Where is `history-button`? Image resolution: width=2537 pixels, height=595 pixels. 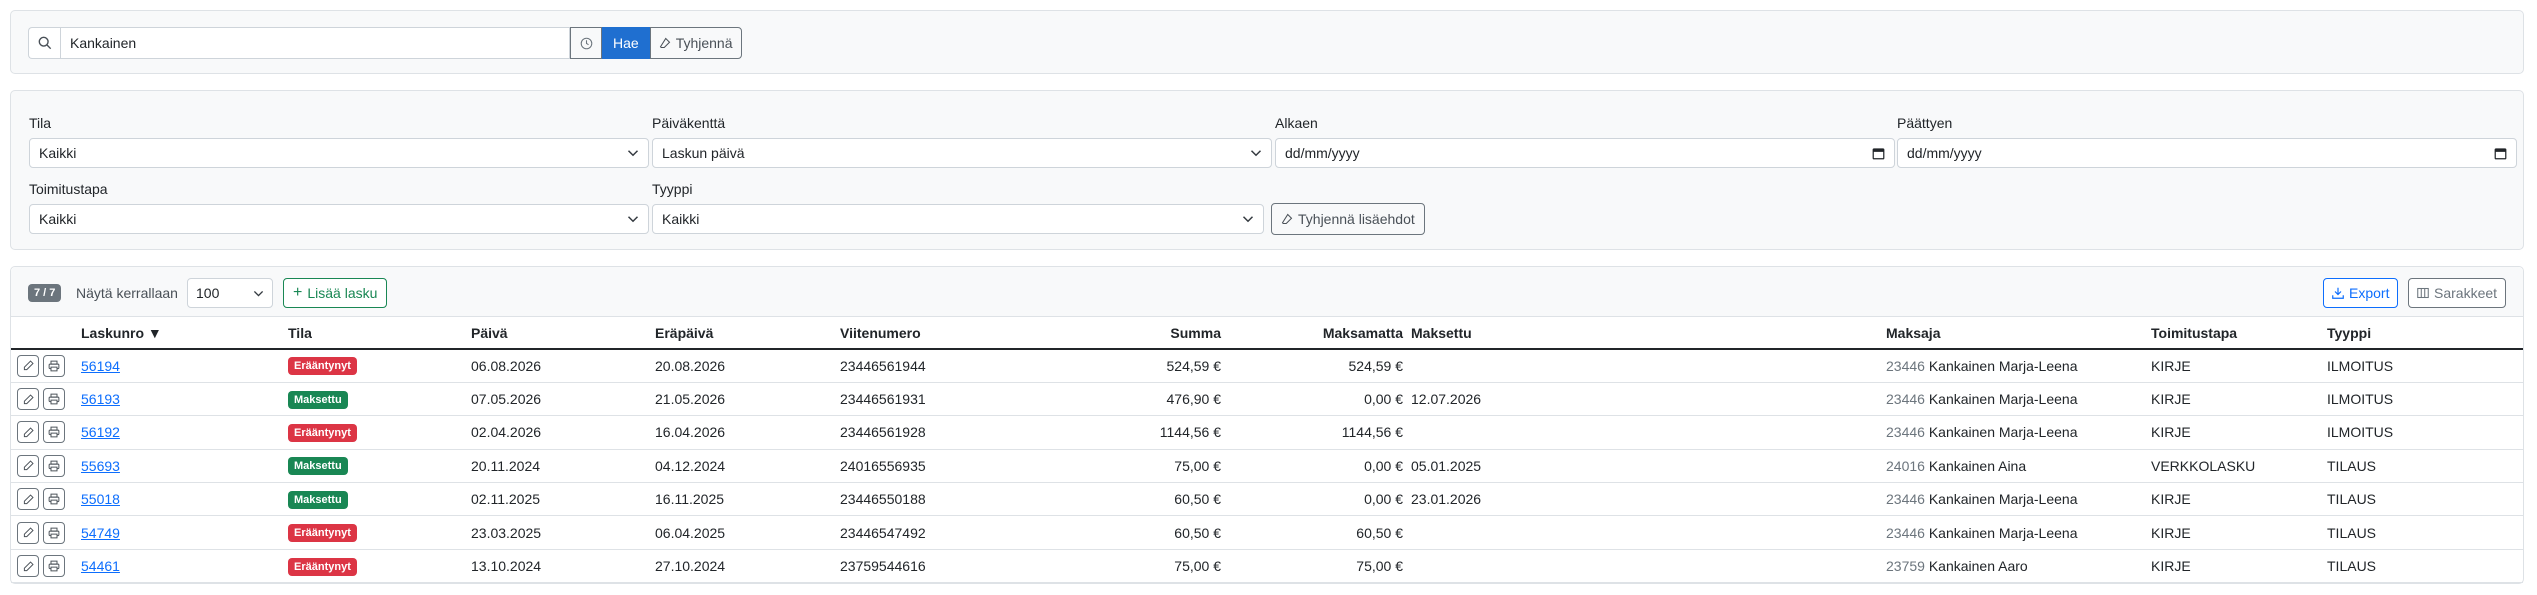 history-button is located at coordinates (586, 43).